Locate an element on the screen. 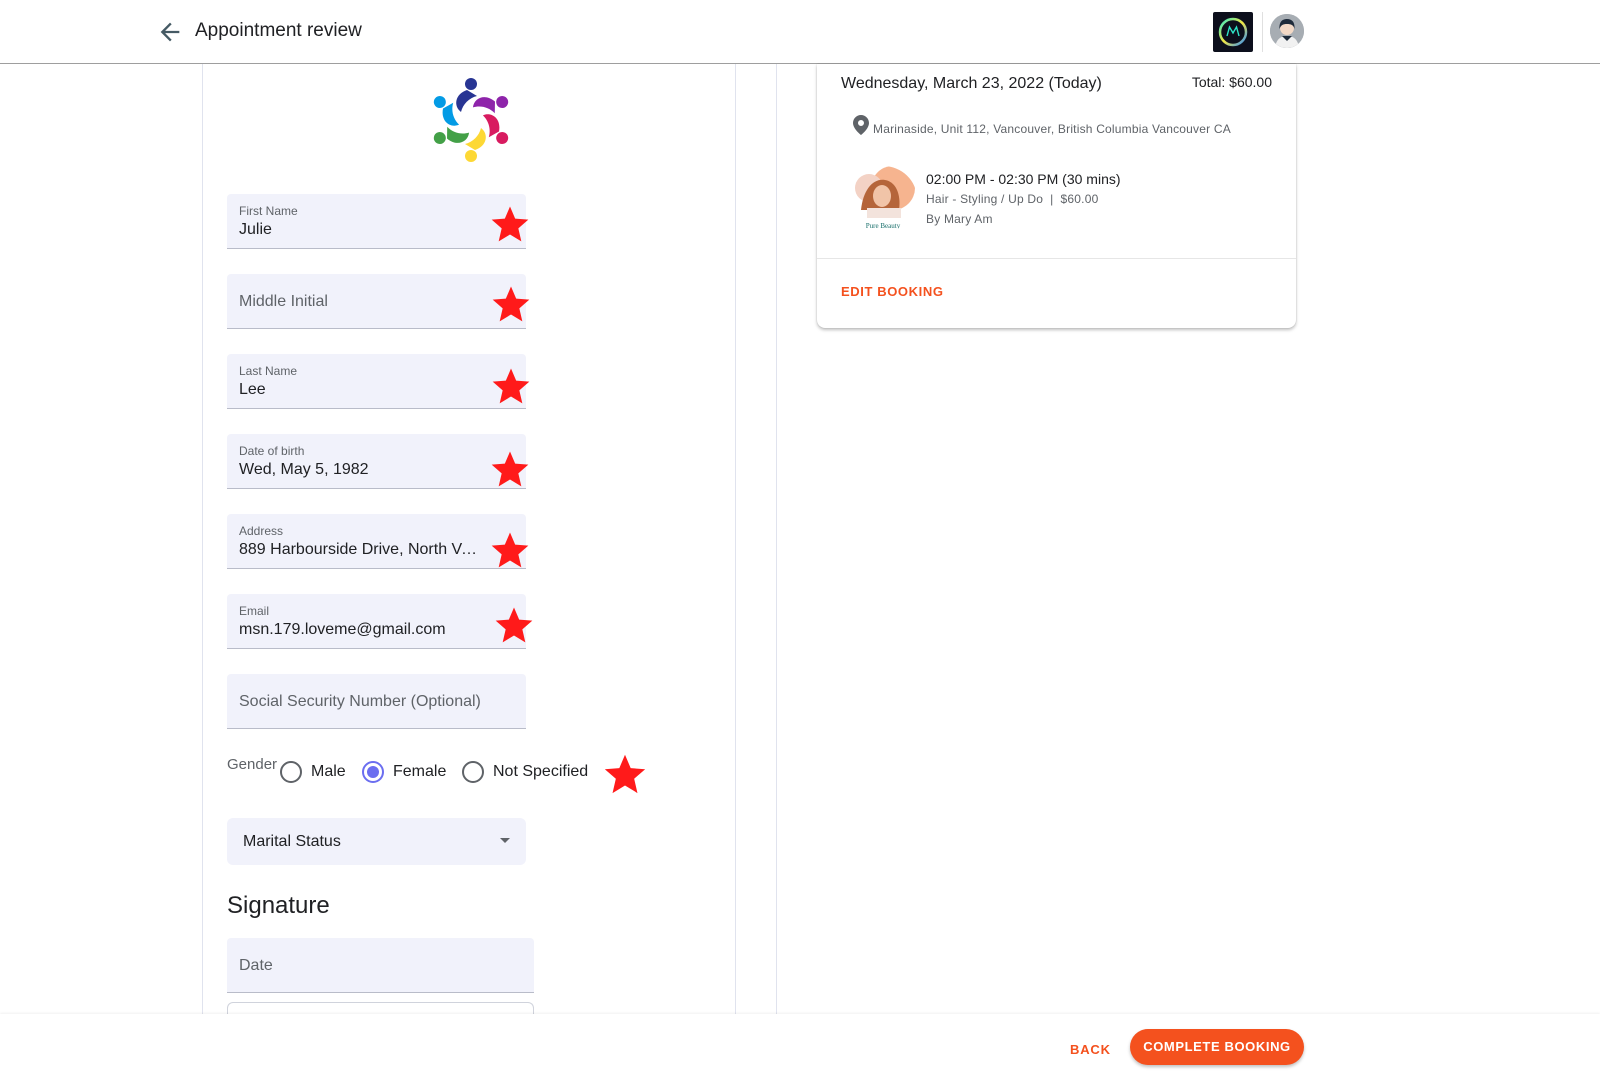 Image resolution: width=1600 pixels, height=1078 pixels. gender-radio-male is located at coordinates (291, 772).